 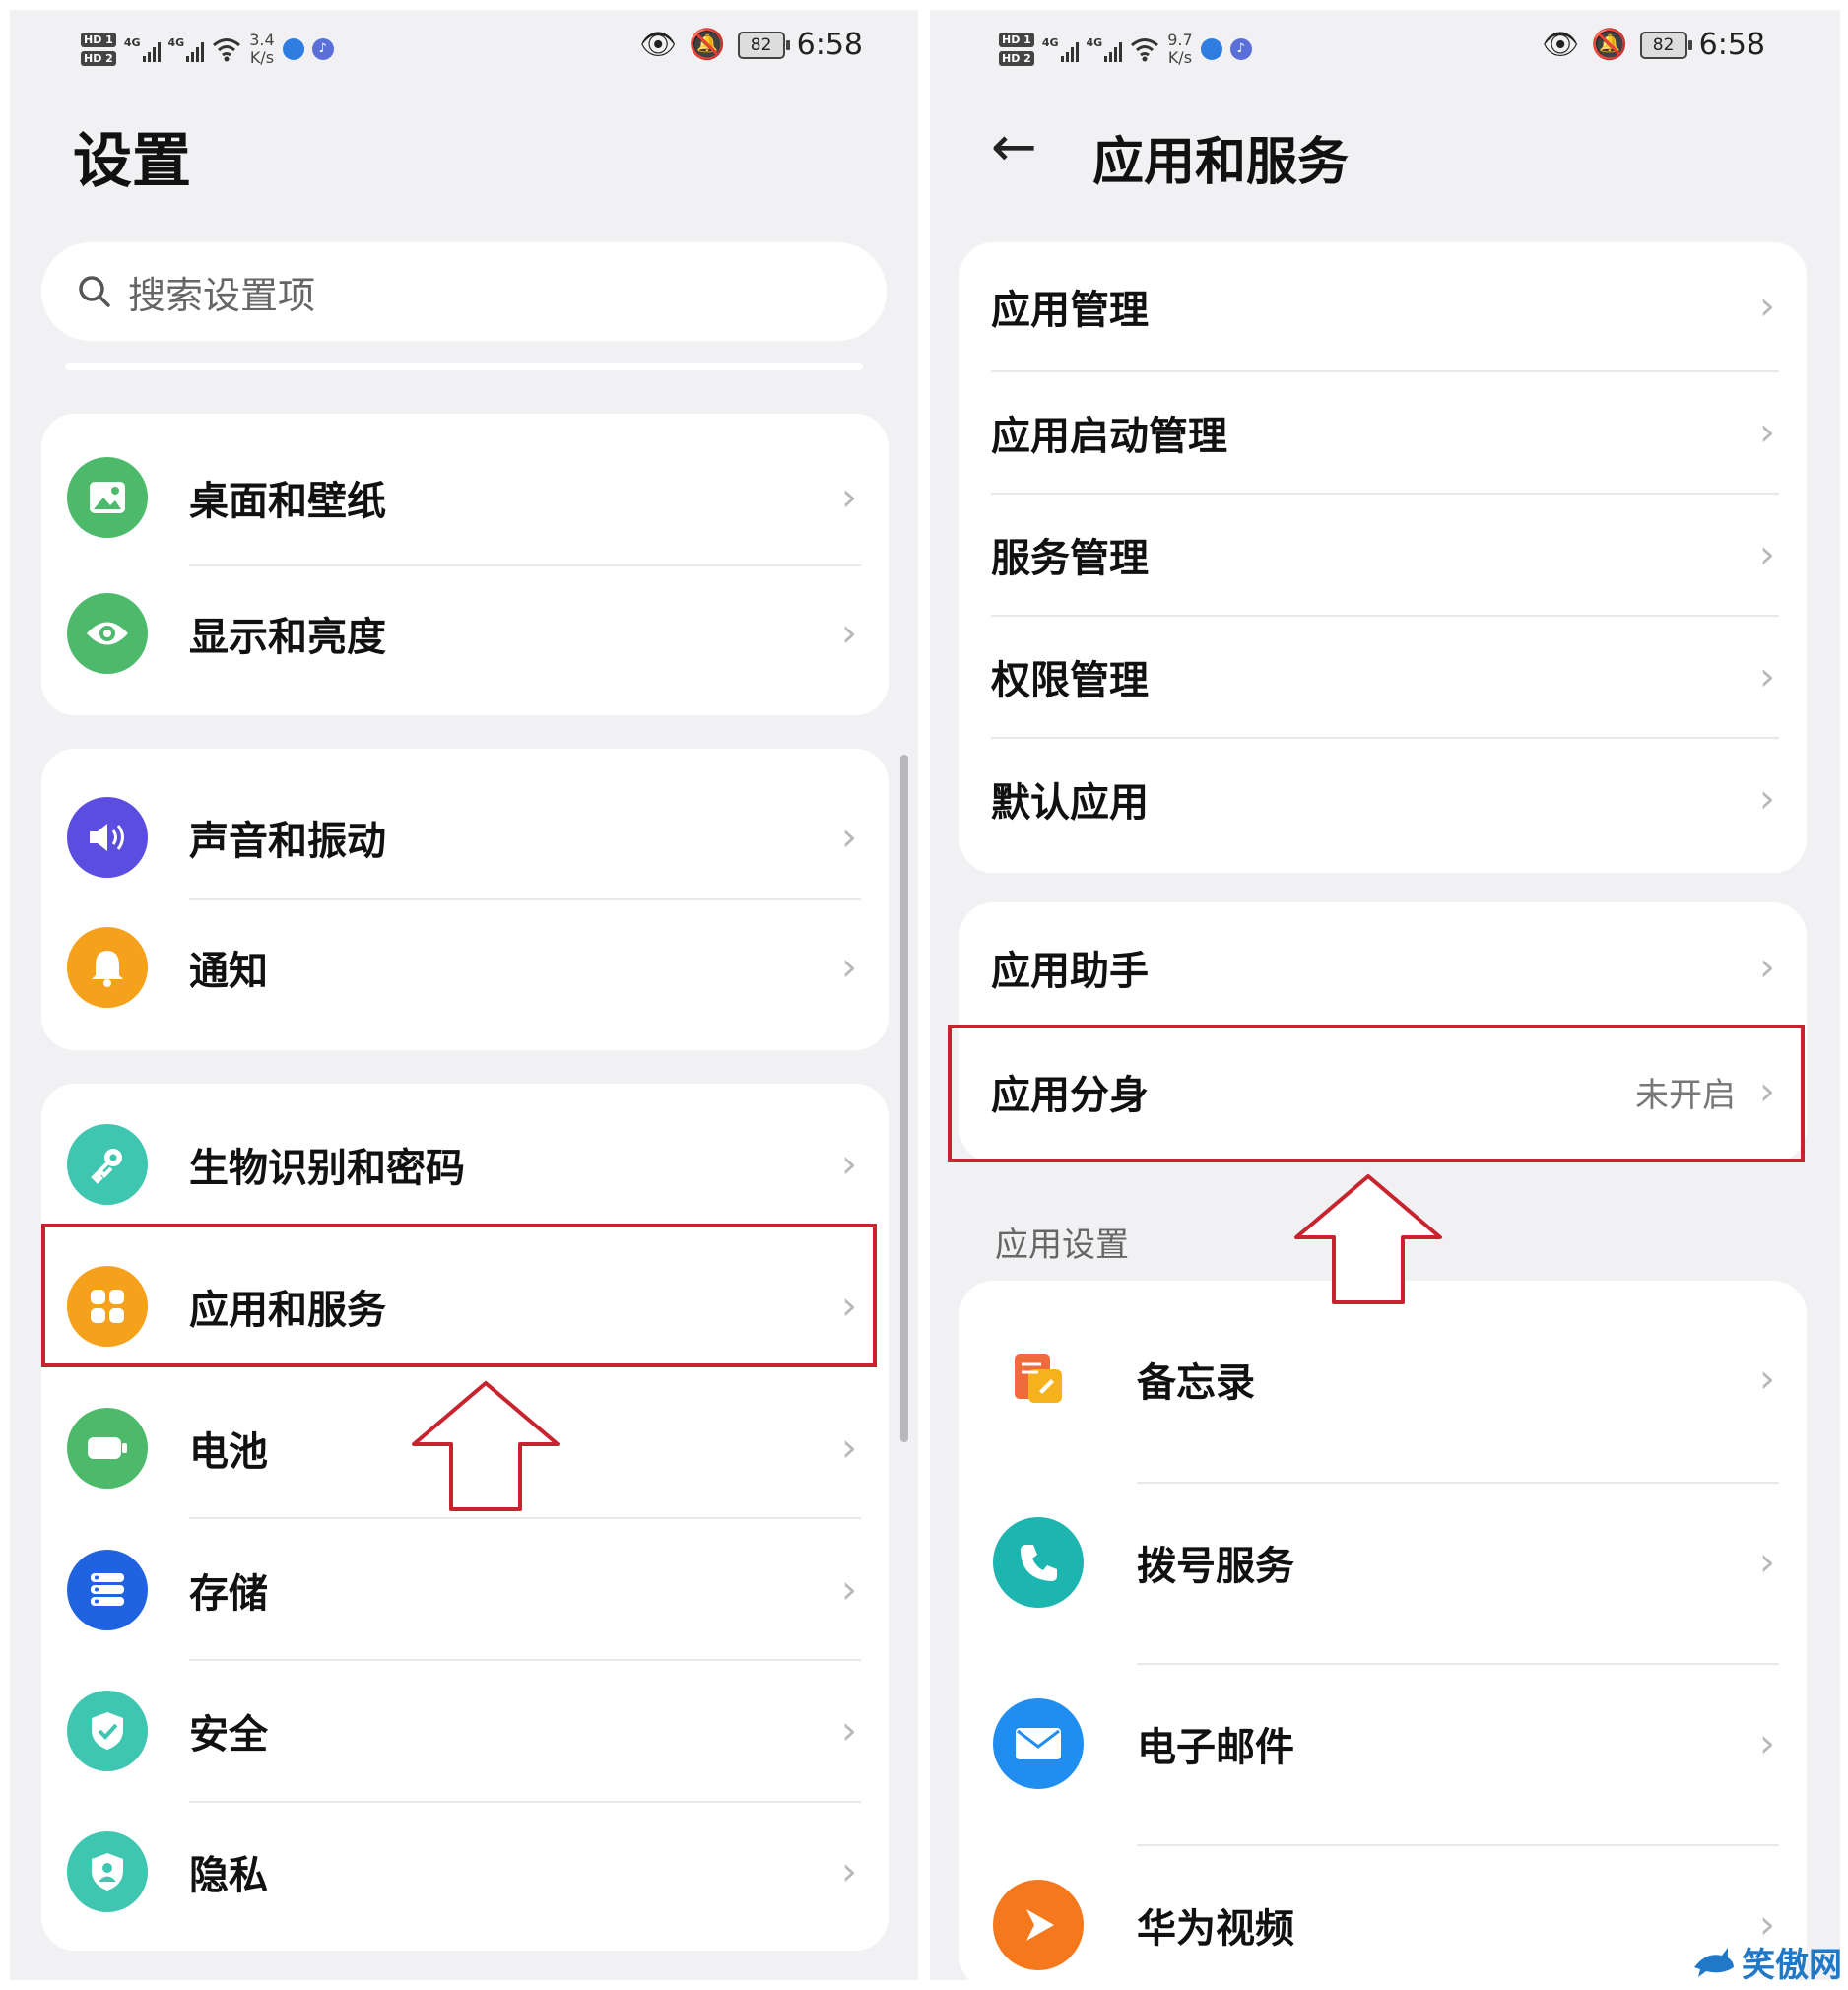 What do you see at coordinates (1180, 49) in the screenshot?
I see `network-speed: 9.7 K/s` at bounding box center [1180, 49].